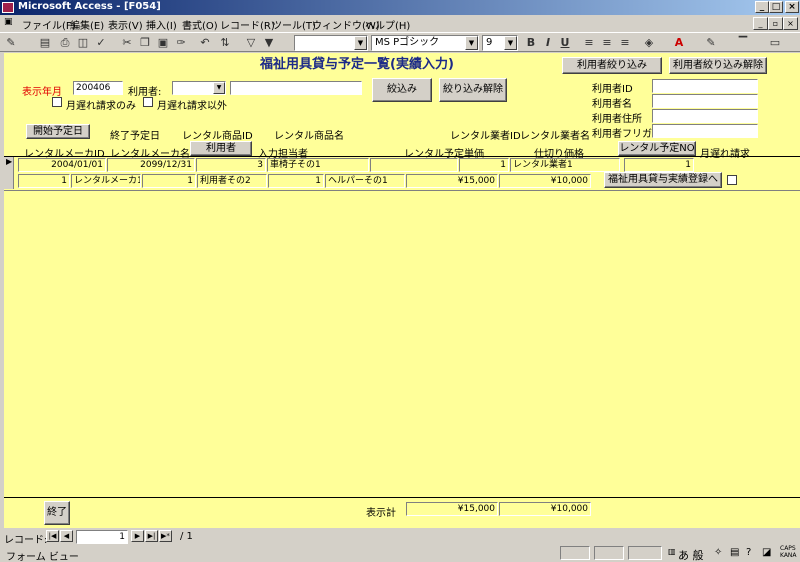 The height and width of the screenshot is (562, 800). What do you see at coordinates (148, 102) in the screenshot?
I see `exclude-overdue-checkbox` at bounding box center [148, 102].